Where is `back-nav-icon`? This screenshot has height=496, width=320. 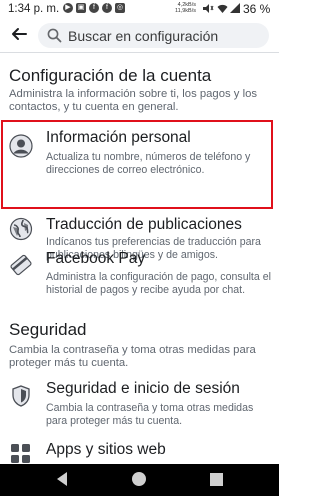 back-nav-icon is located at coordinates (62, 479).